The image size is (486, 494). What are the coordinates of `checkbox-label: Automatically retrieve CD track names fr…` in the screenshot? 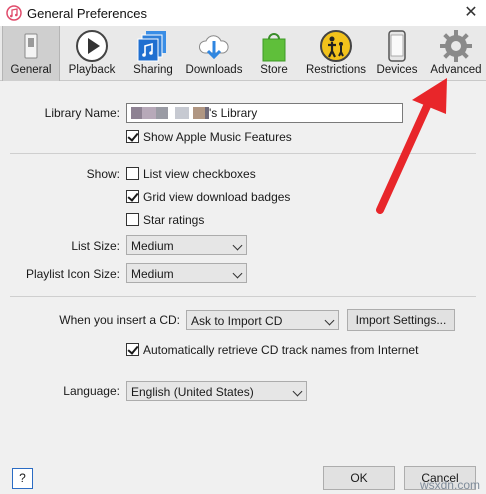 It's located at (281, 350).